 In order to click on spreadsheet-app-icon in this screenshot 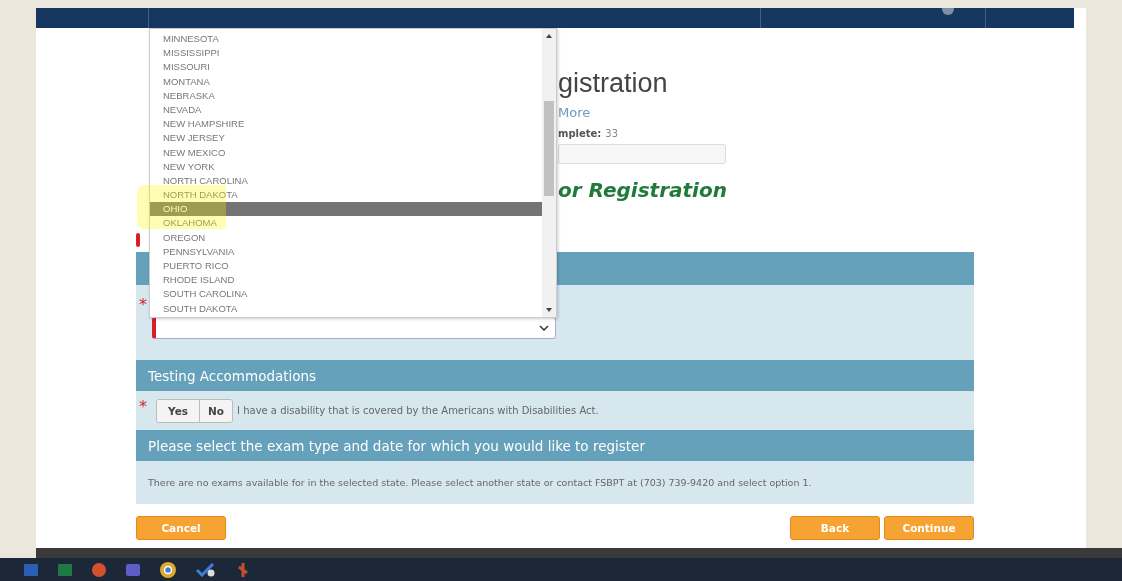, I will do `click(65, 569)`.